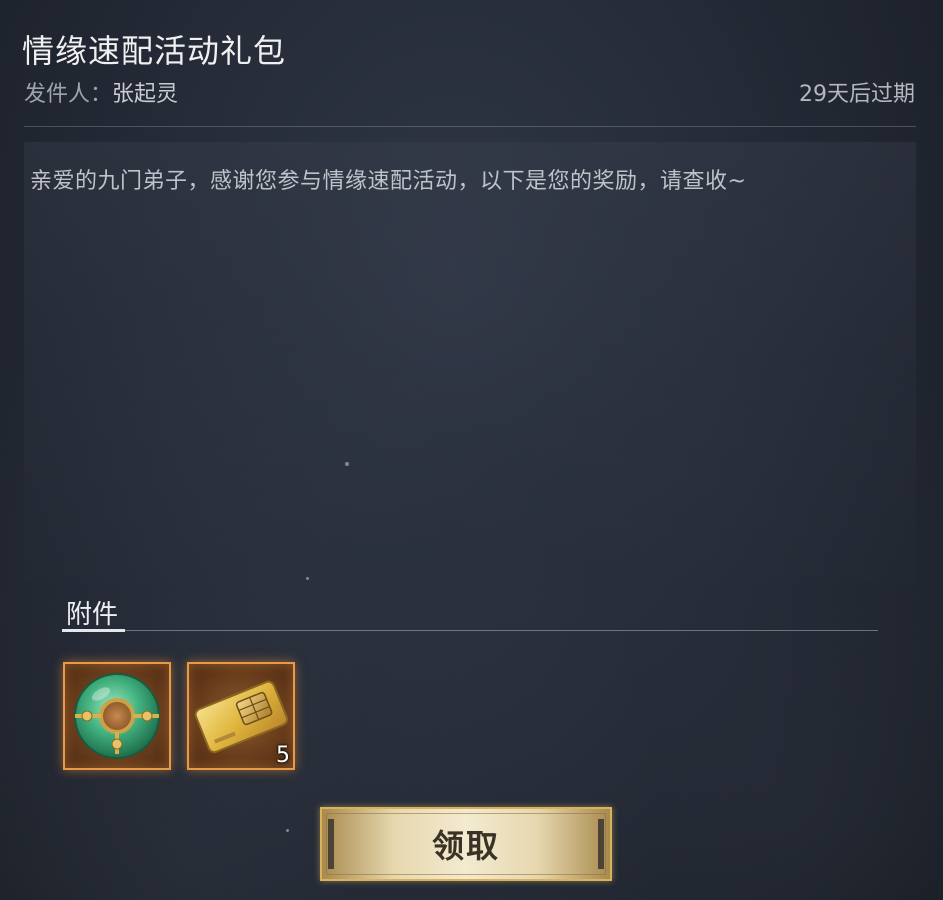  What do you see at coordinates (92, 615) in the screenshot?
I see `attachments-title: 附件` at bounding box center [92, 615].